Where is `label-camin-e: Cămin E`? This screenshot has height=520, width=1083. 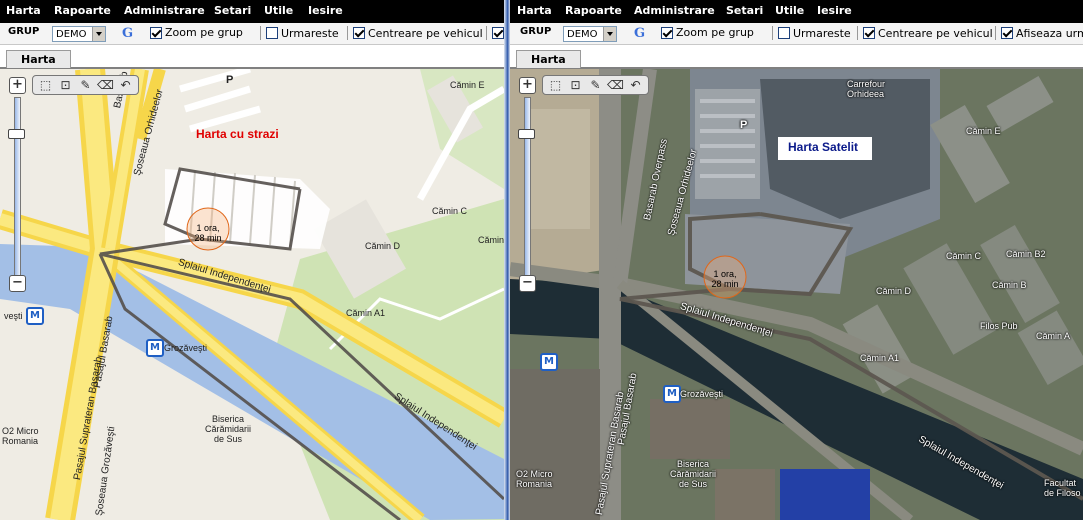
label-camin-e: Cămin E is located at coordinates (467, 85).